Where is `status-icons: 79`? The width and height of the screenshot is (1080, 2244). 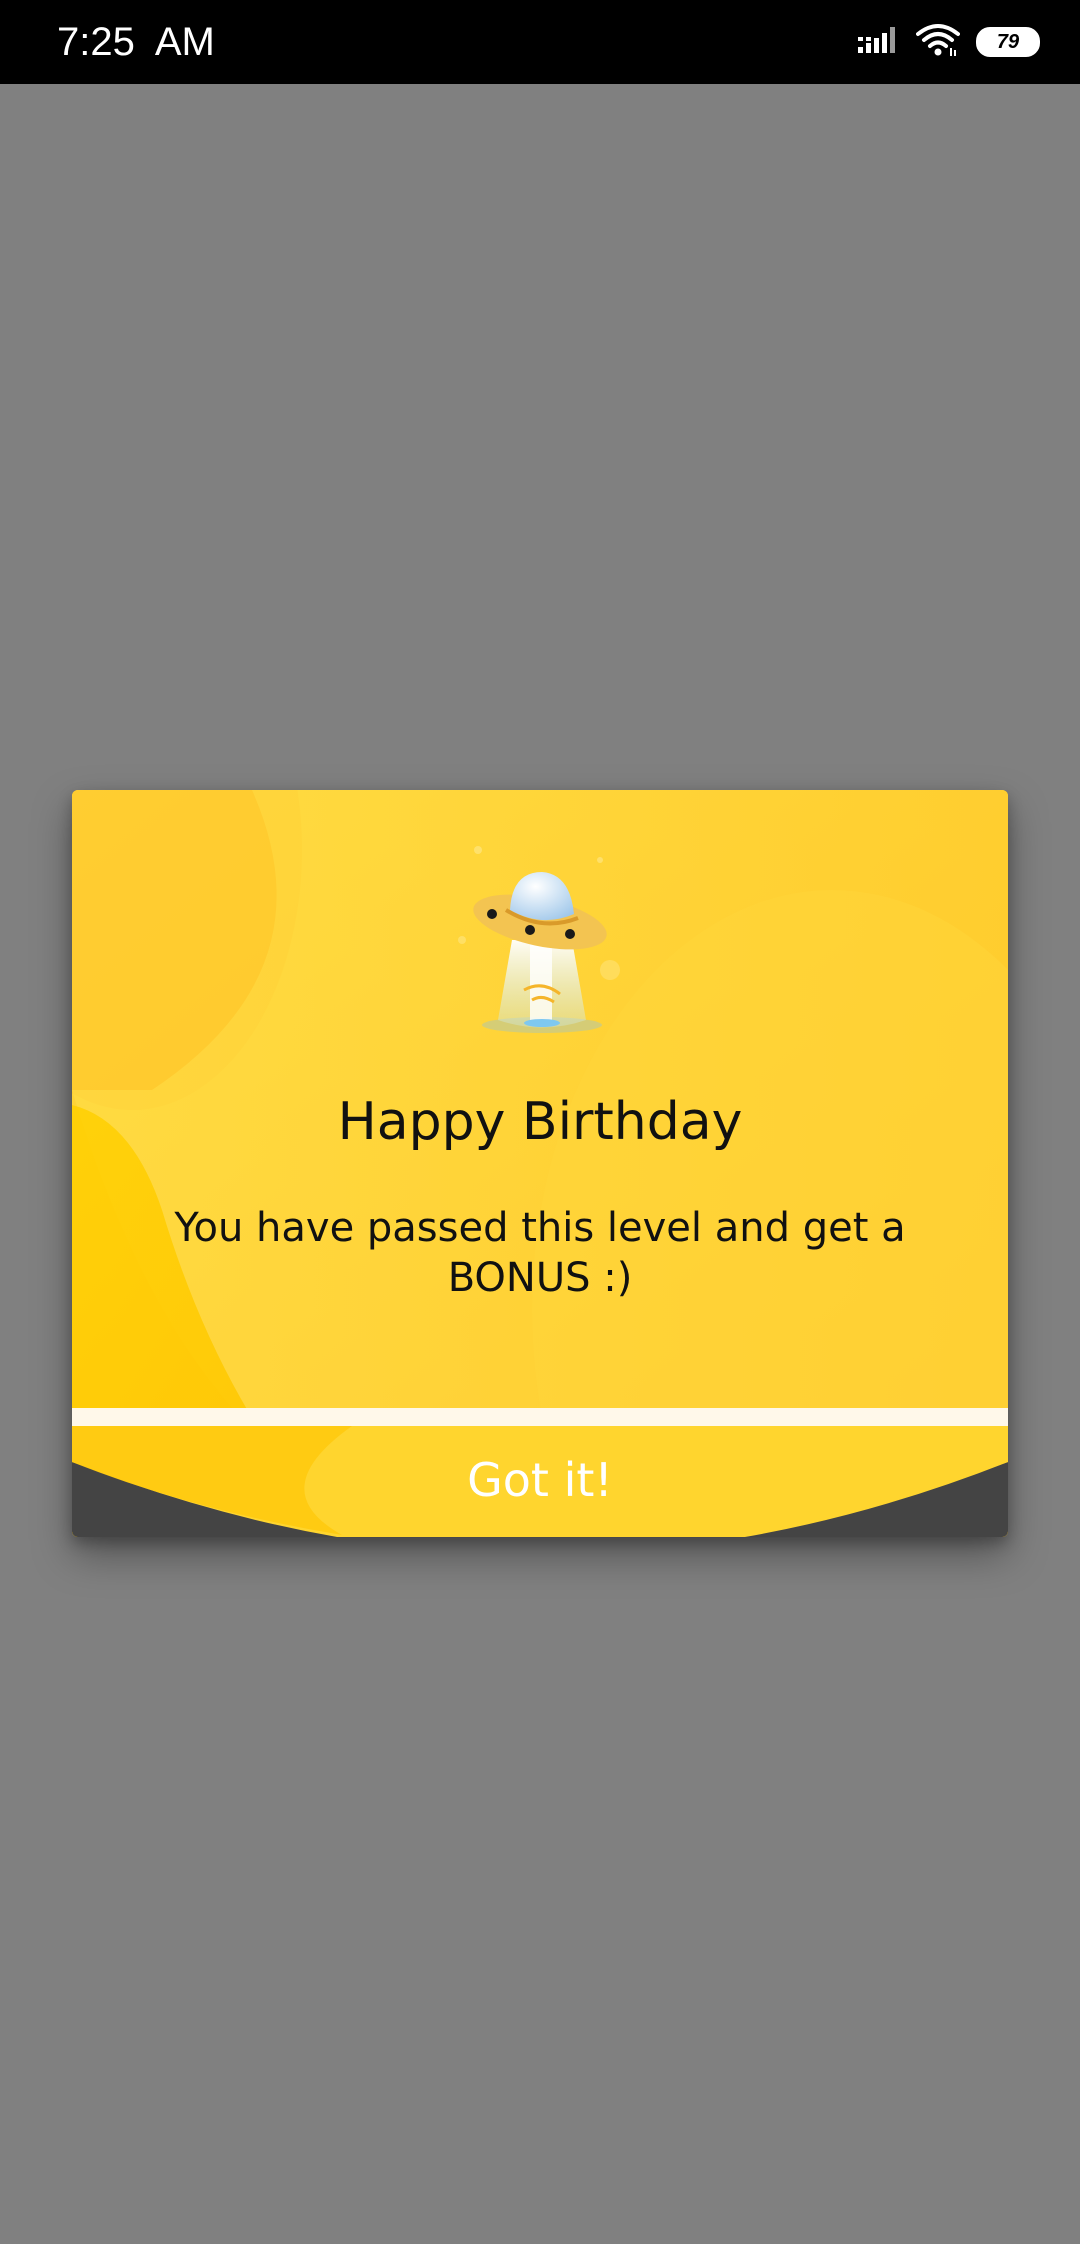
status-icons: 79 is located at coordinates (949, 42).